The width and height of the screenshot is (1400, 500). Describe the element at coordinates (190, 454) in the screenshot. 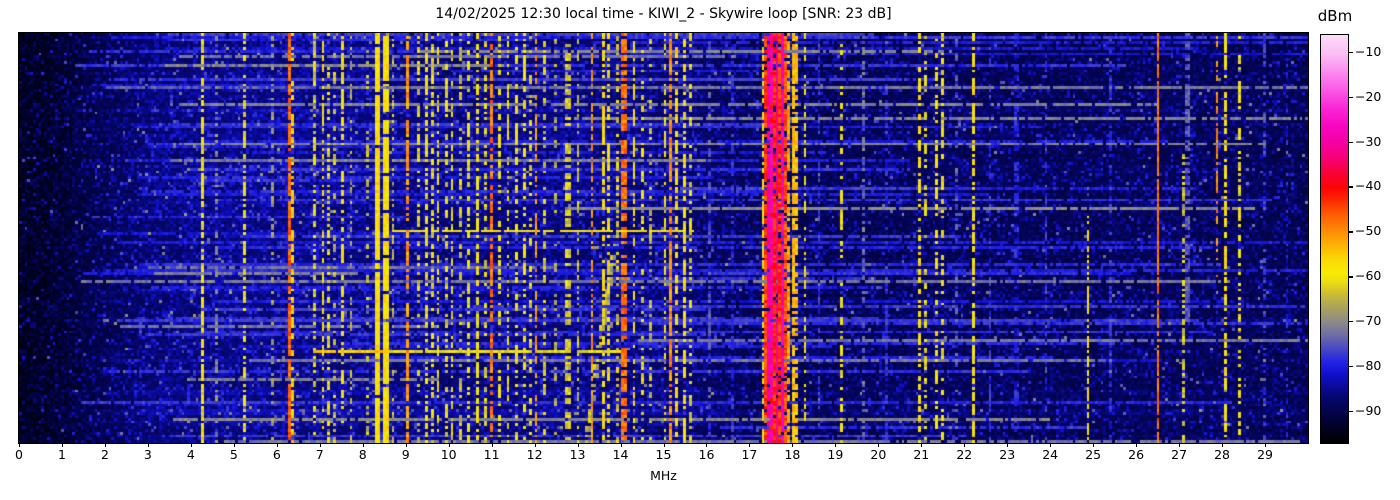

I see `x-tick-label: 4` at that location.